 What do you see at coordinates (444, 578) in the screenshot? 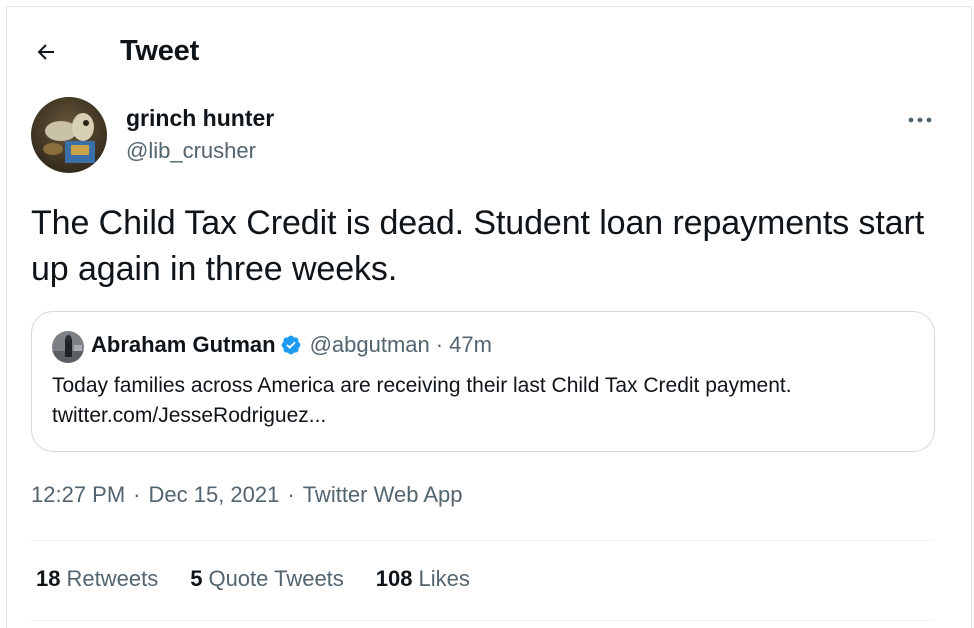
I see `likes-label: Likes` at bounding box center [444, 578].